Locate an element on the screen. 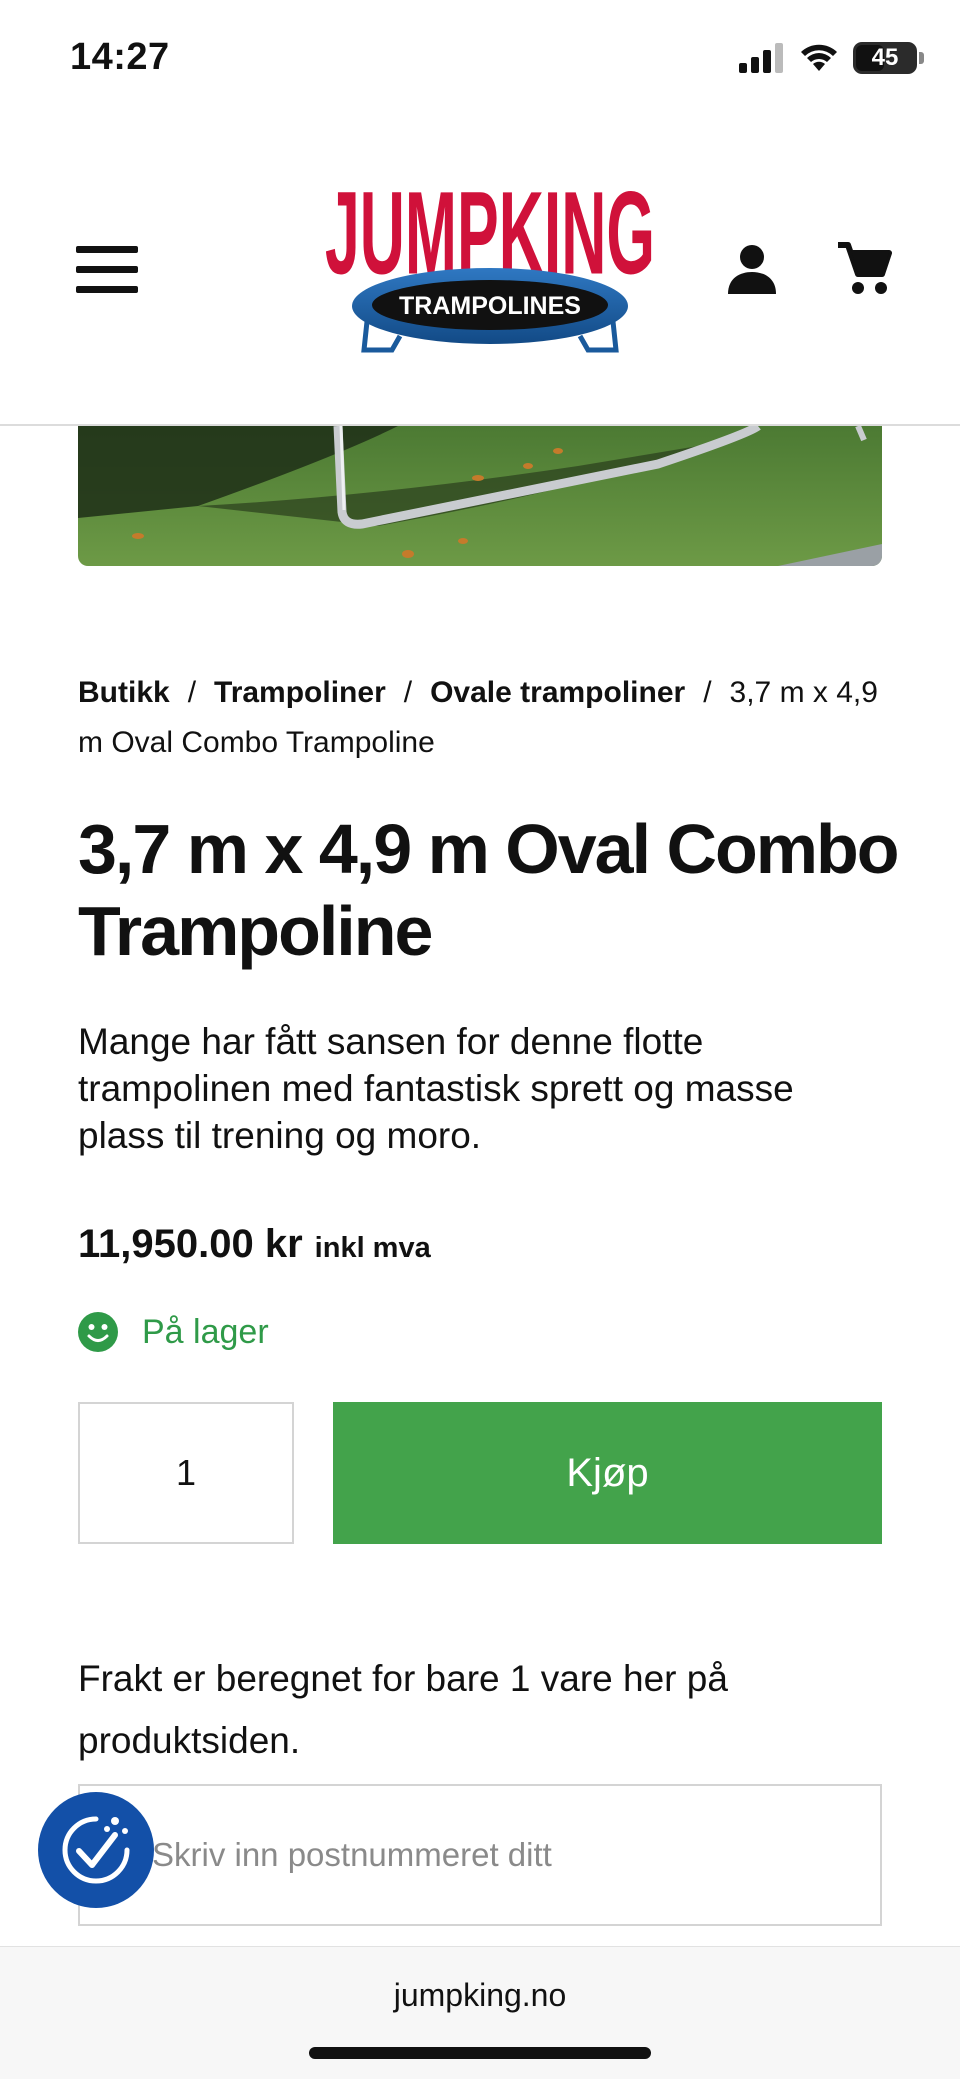  price-tax-note: inkl mva is located at coordinates (372, 1248).